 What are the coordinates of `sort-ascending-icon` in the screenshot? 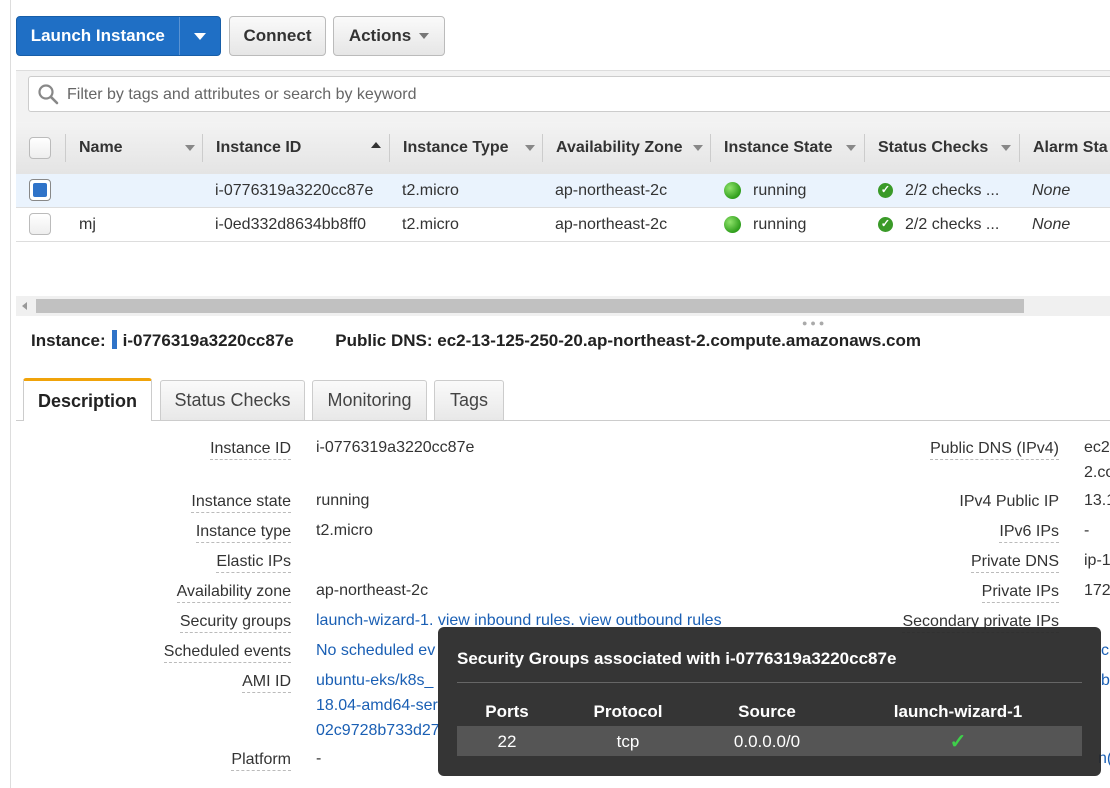 It's located at (376, 145).